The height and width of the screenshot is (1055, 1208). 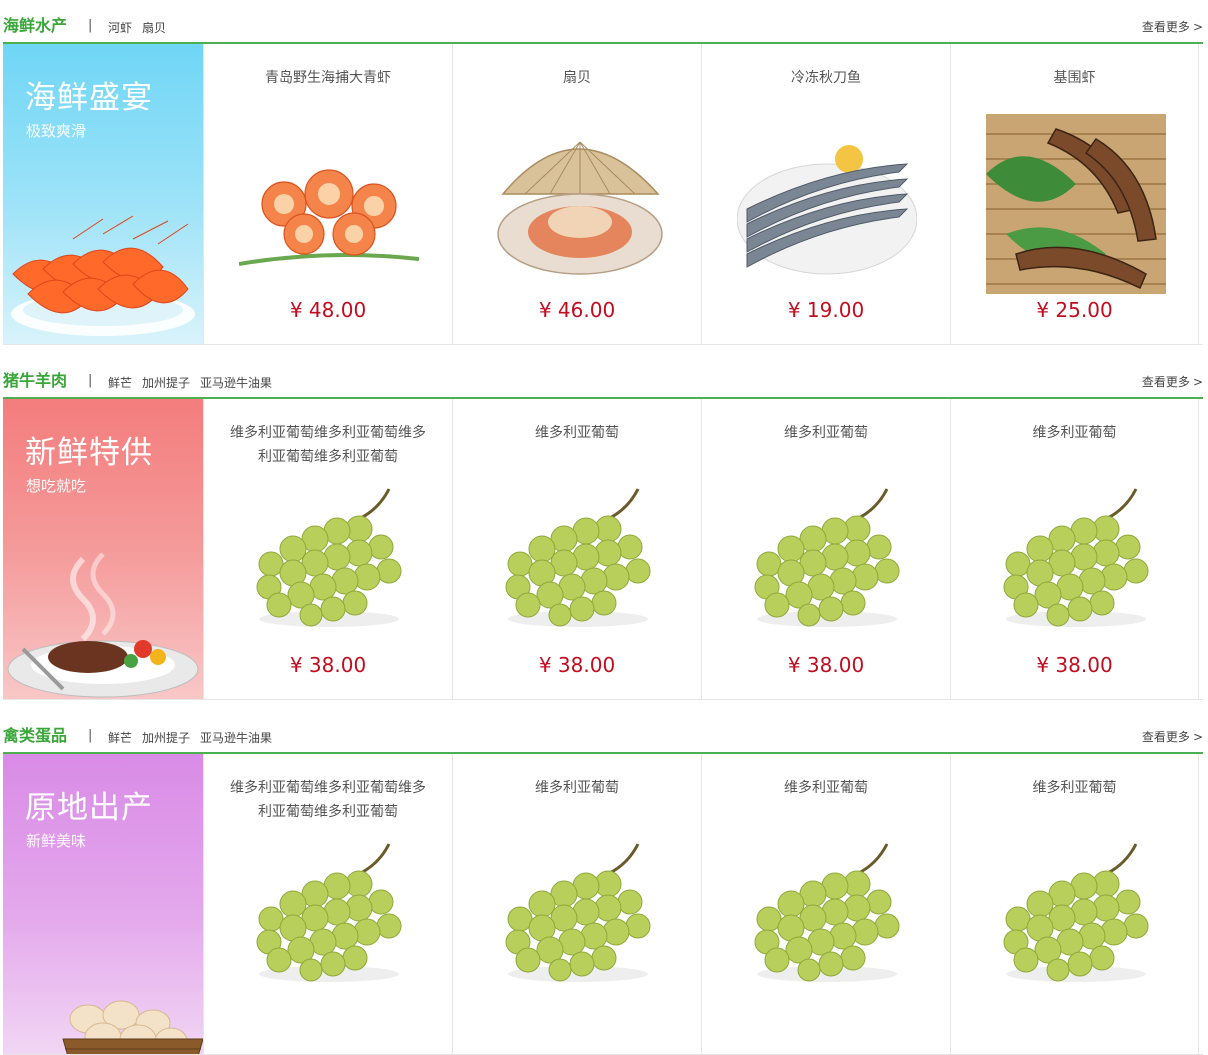 I want to click on product-name: 扇贝, so click(x=577, y=78).